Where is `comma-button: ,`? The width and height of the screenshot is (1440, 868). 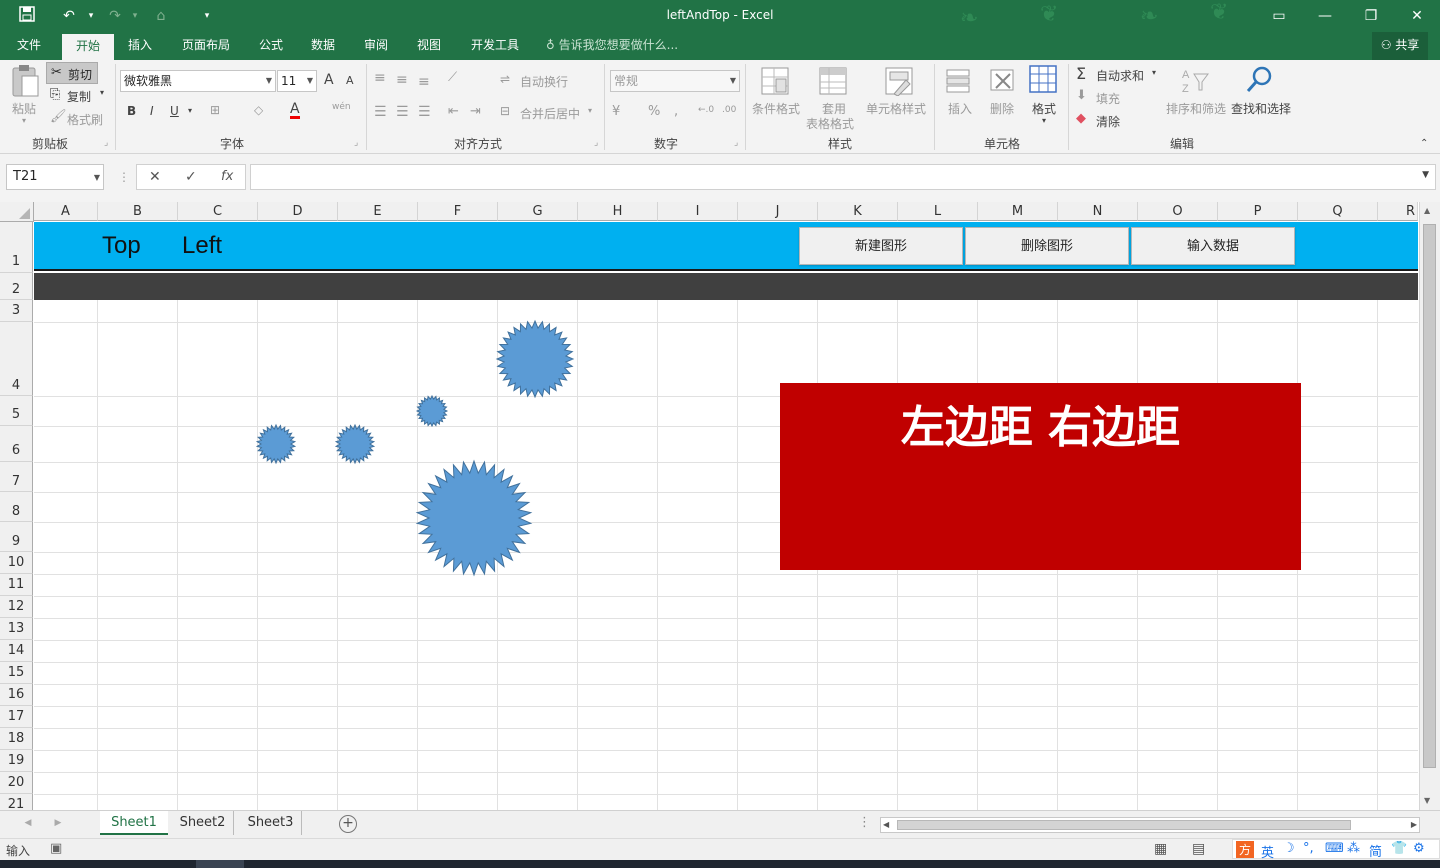
comma-button: , is located at coordinates (676, 111).